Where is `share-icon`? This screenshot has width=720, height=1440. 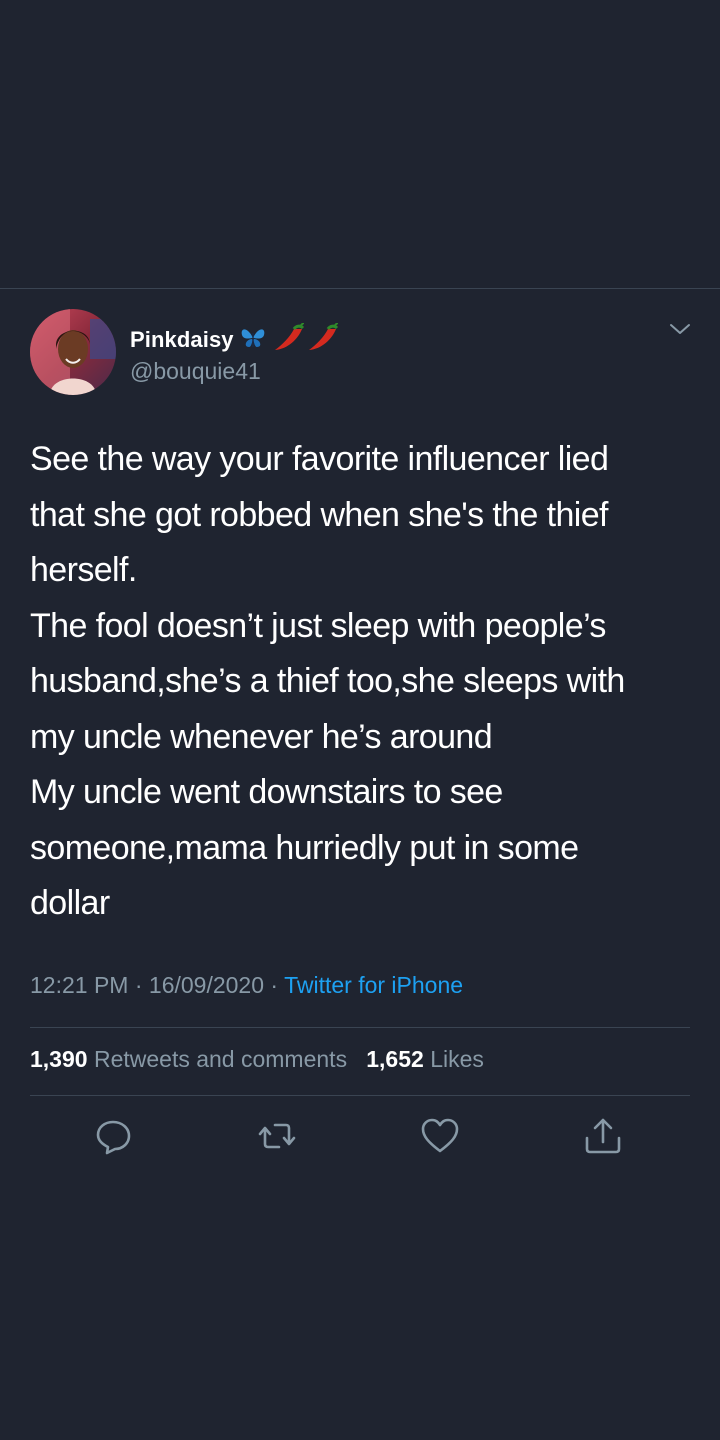 share-icon is located at coordinates (603, 1136).